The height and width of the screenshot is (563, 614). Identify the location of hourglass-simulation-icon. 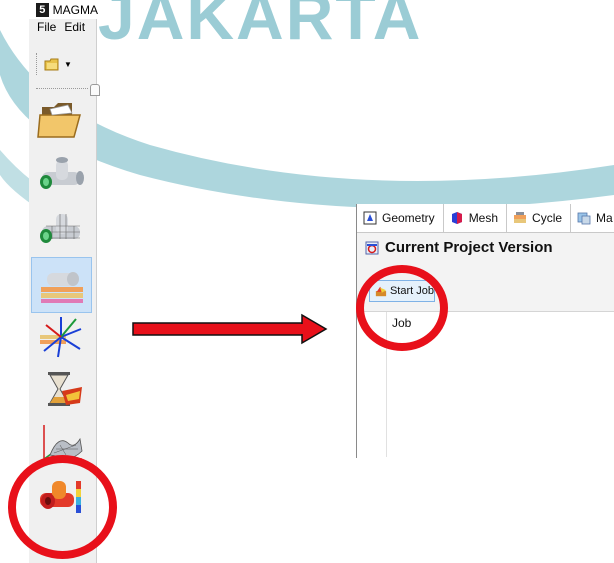
(64, 389).